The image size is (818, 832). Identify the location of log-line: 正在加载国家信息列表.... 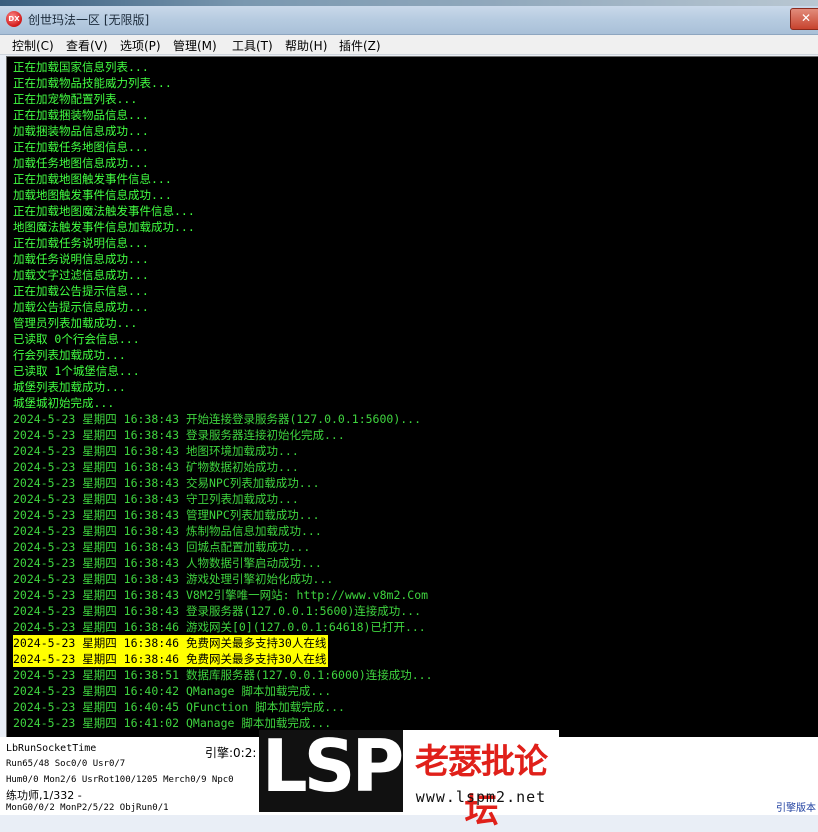
(81, 67).